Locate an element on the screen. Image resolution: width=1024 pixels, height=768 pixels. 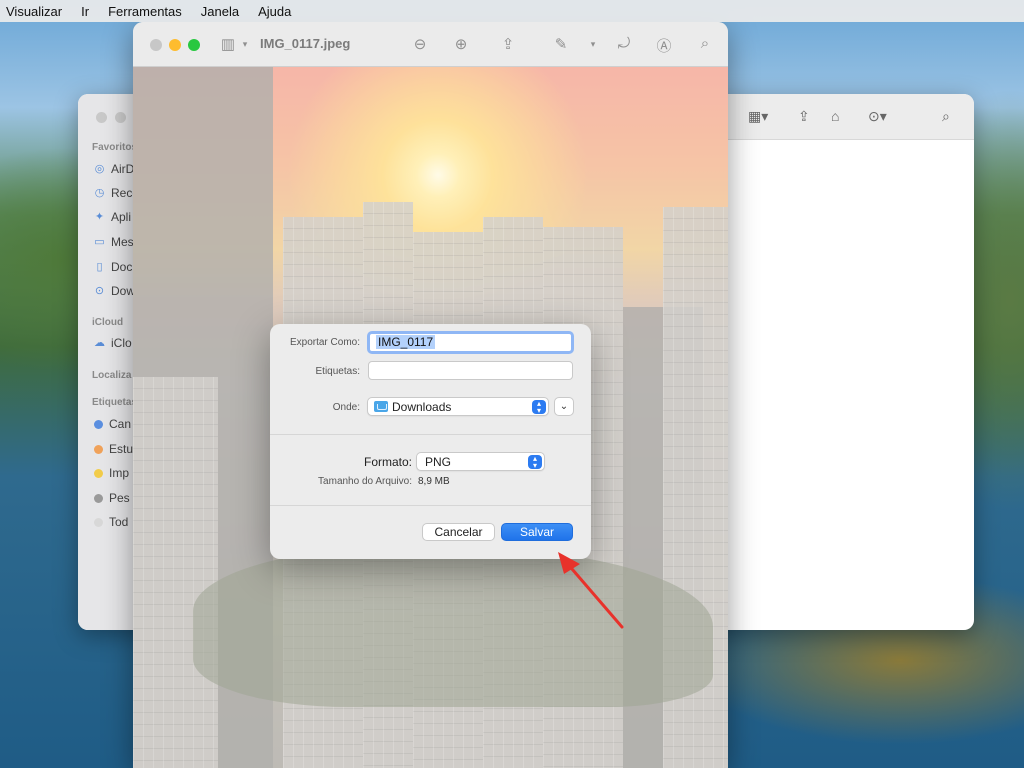
format-dropdown: PNG ▴ ▾ is located at coordinates (480, 461).